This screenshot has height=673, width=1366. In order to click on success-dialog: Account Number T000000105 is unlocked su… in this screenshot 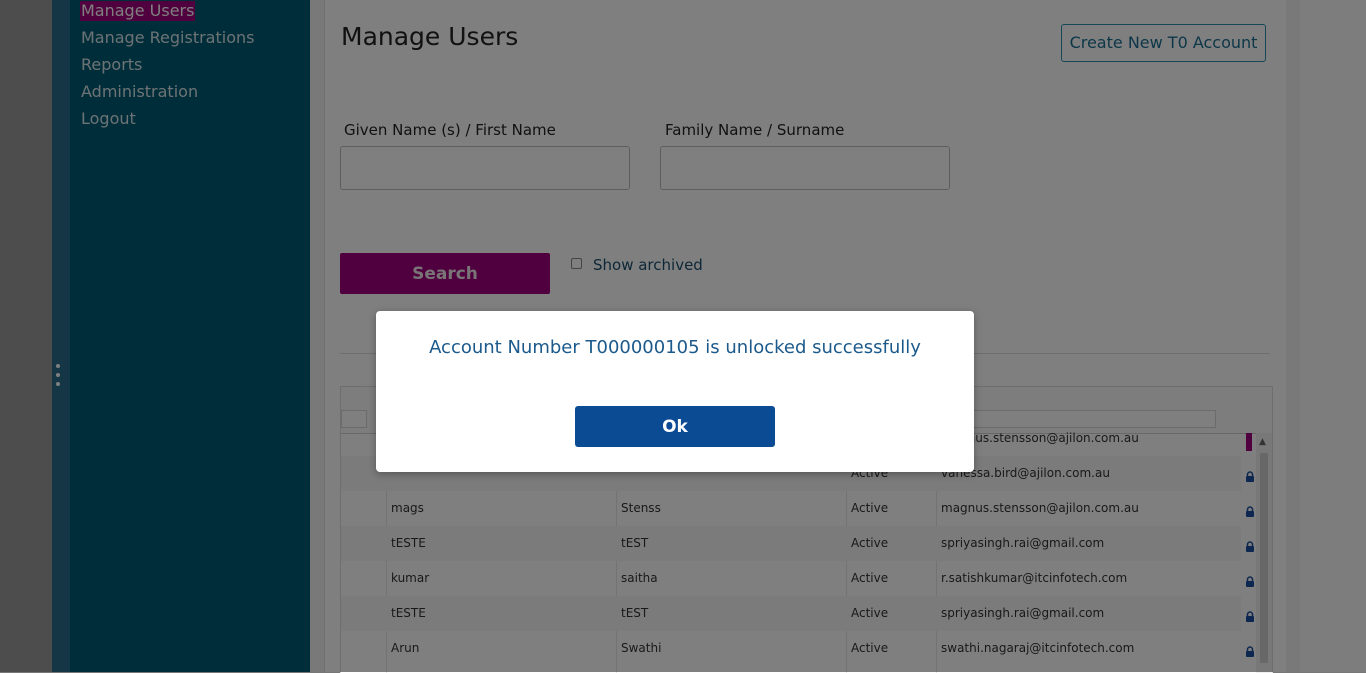, I will do `click(675, 391)`.